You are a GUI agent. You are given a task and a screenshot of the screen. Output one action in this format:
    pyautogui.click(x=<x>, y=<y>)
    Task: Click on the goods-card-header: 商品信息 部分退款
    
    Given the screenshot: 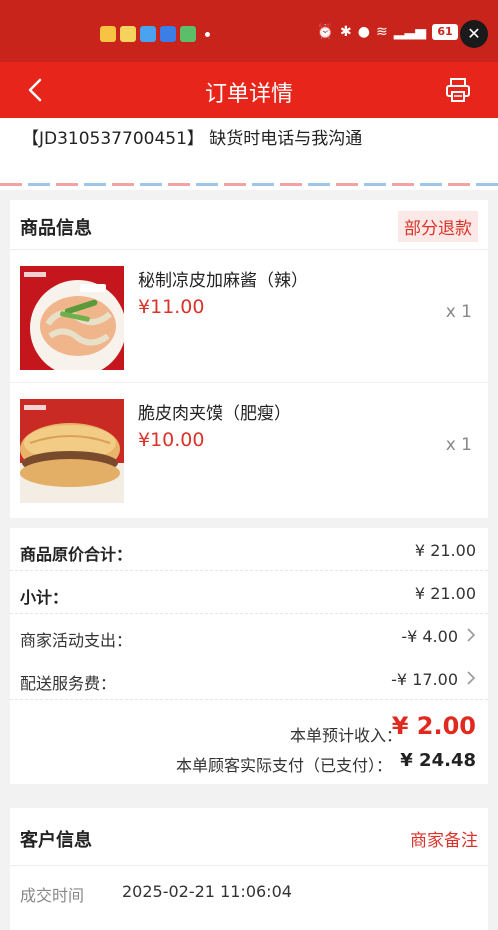 What is the action you would take?
    pyautogui.click(x=249, y=225)
    